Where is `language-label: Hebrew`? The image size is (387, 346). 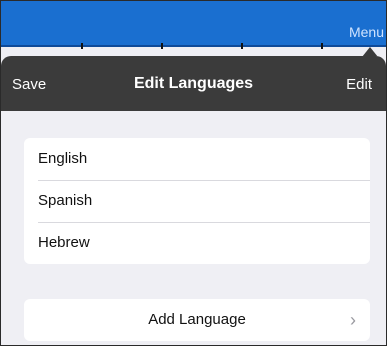 language-label: Hebrew is located at coordinates (64, 242).